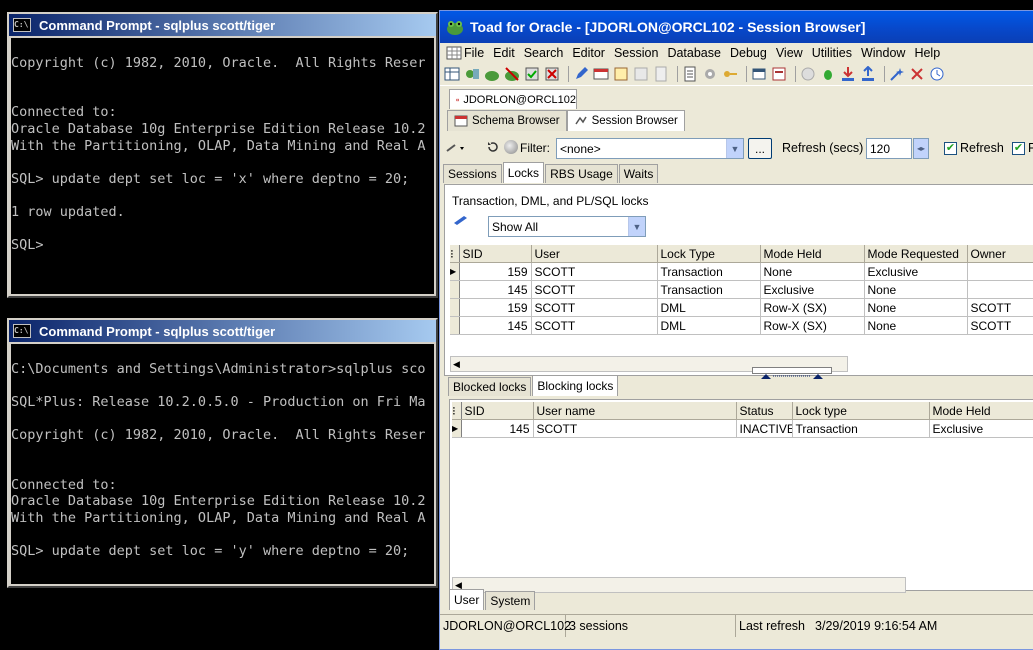  I want to click on debug-icon, so click(828, 74).